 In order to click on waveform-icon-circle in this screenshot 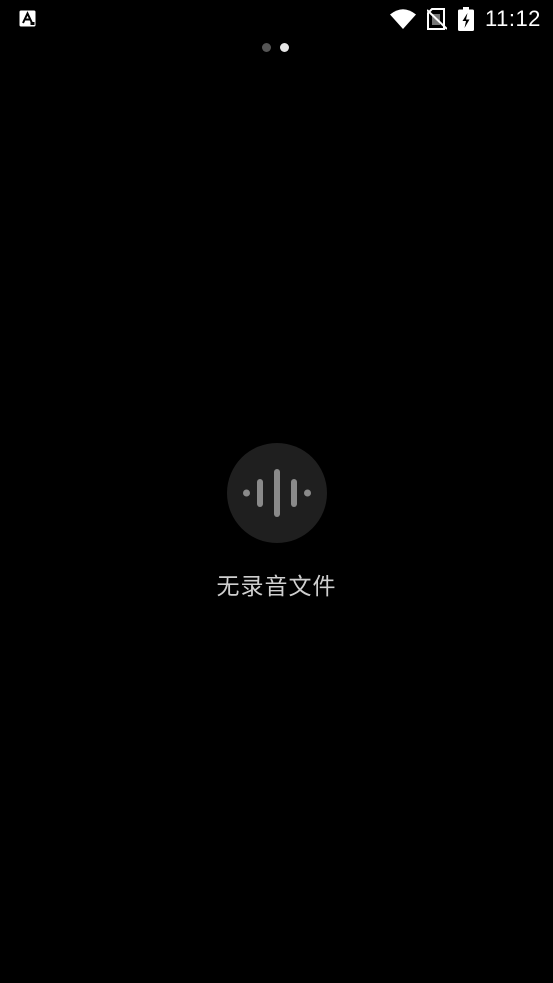, I will do `click(276, 493)`.